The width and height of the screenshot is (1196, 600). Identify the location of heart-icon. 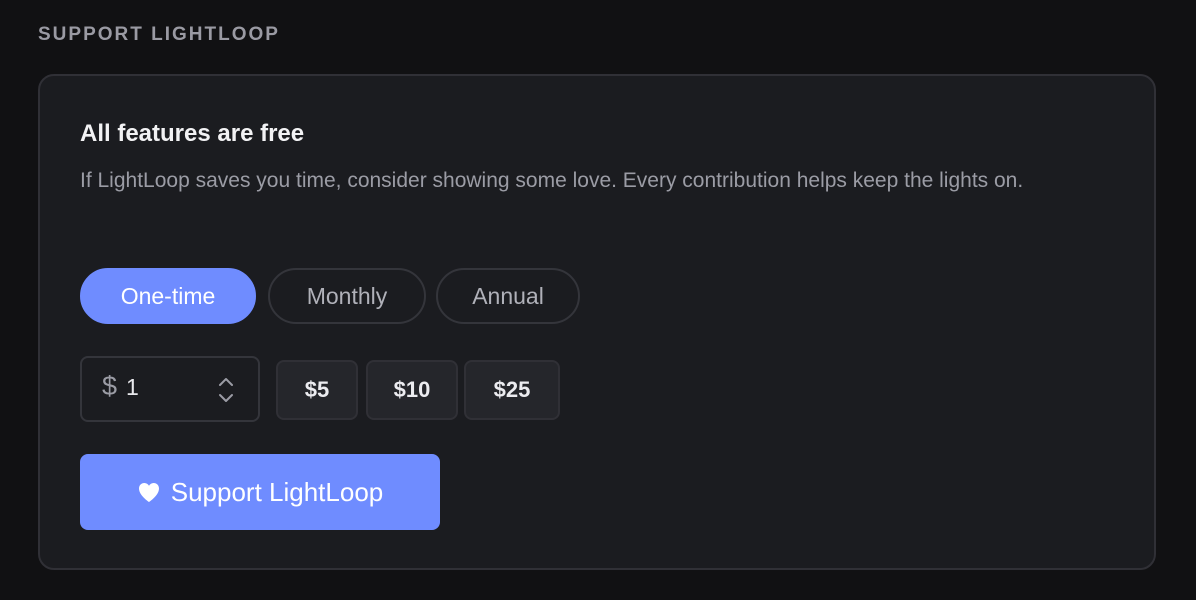
(148, 492).